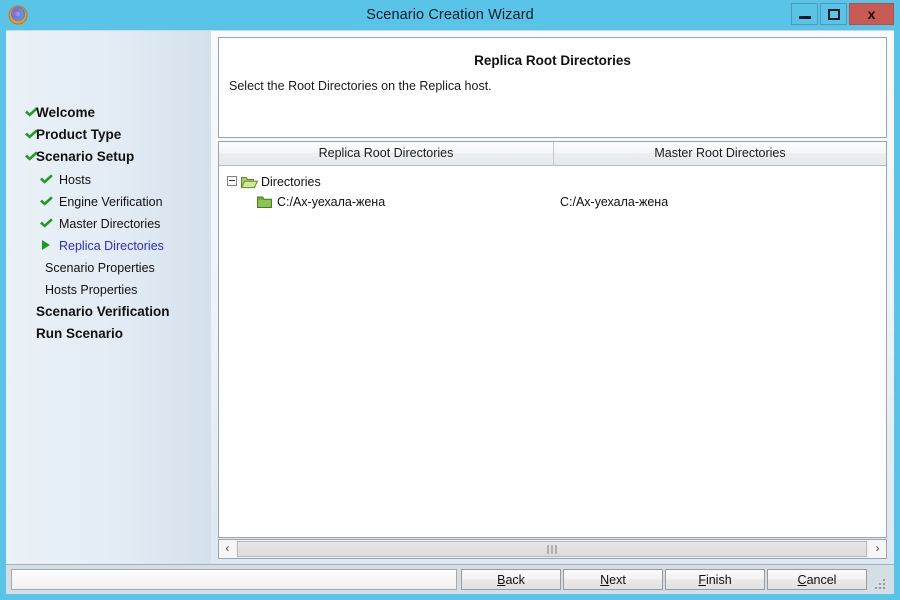  What do you see at coordinates (817, 579) in the screenshot?
I see `cancel-button: Cancel` at bounding box center [817, 579].